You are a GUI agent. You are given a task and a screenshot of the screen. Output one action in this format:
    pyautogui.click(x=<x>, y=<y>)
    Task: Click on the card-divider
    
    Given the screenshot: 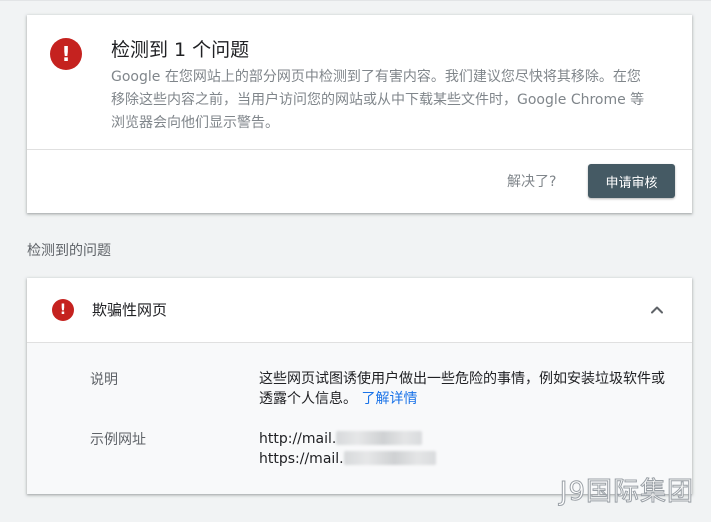 What is the action you would take?
    pyautogui.click(x=359, y=149)
    